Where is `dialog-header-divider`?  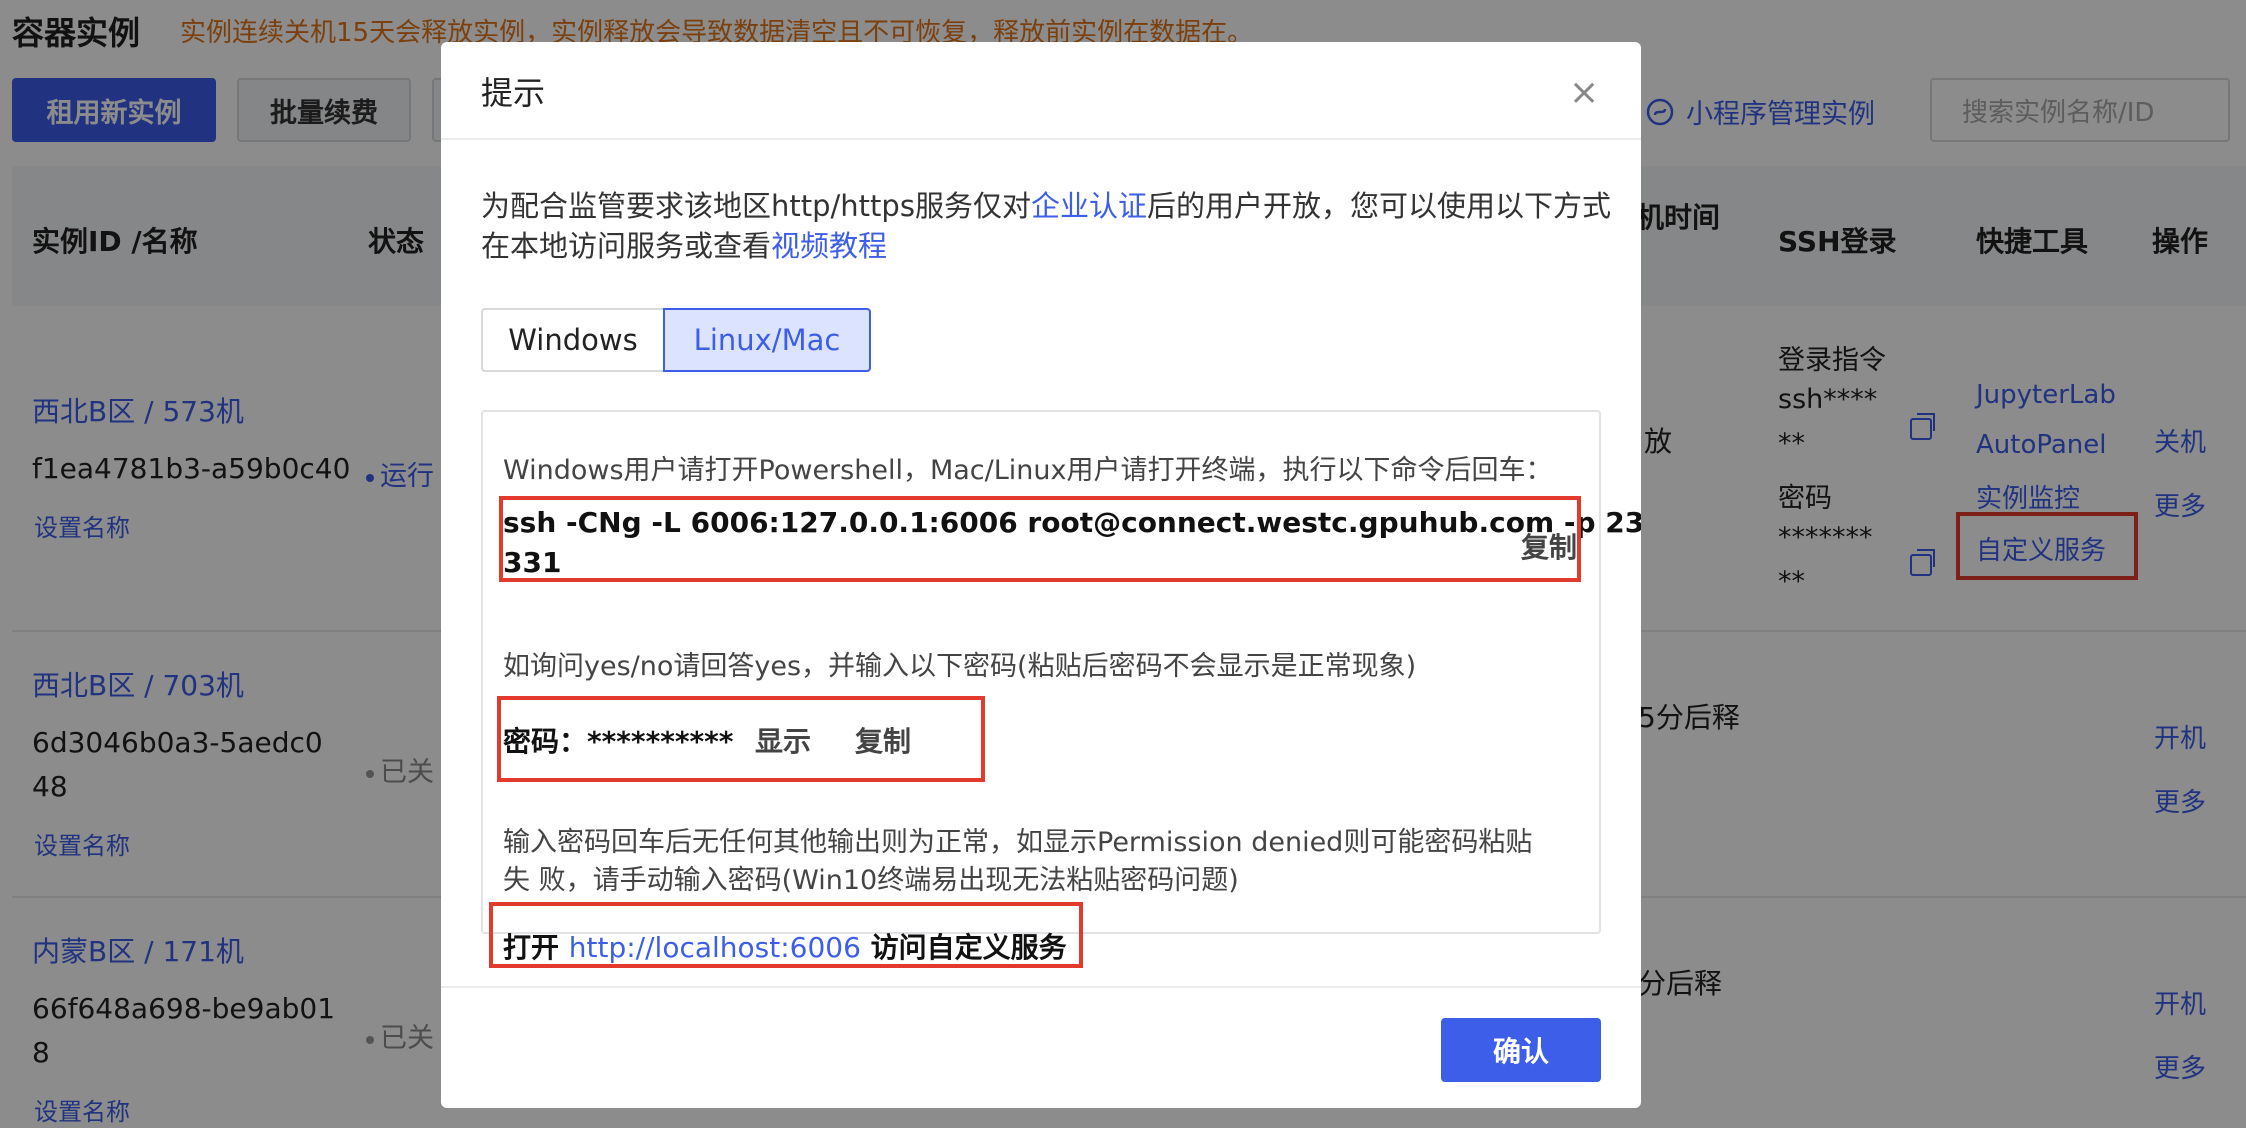 dialog-header-divider is located at coordinates (1041, 139).